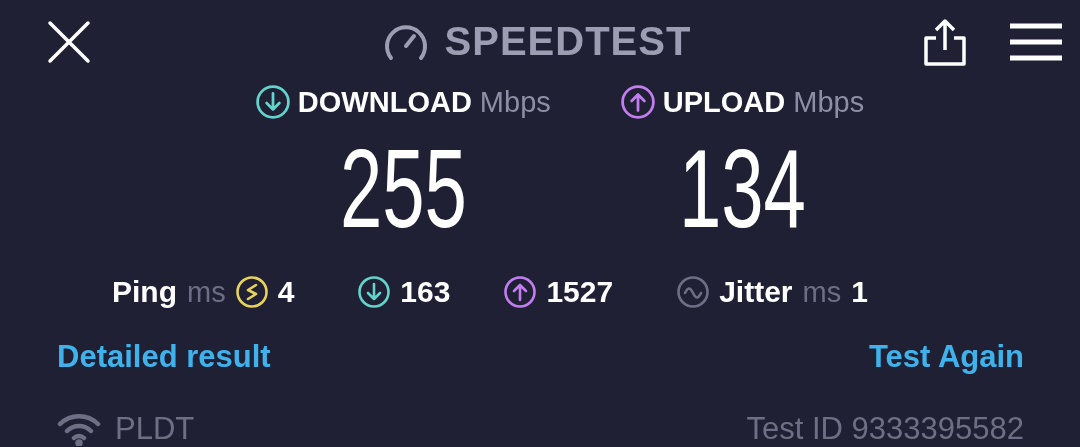 This screenshot has height=447, width=1080. What do you see at coordinates (164, 357) in the screenshot?
I see `detailed-result-link: Detailed result` at bounding box center [164, 357].